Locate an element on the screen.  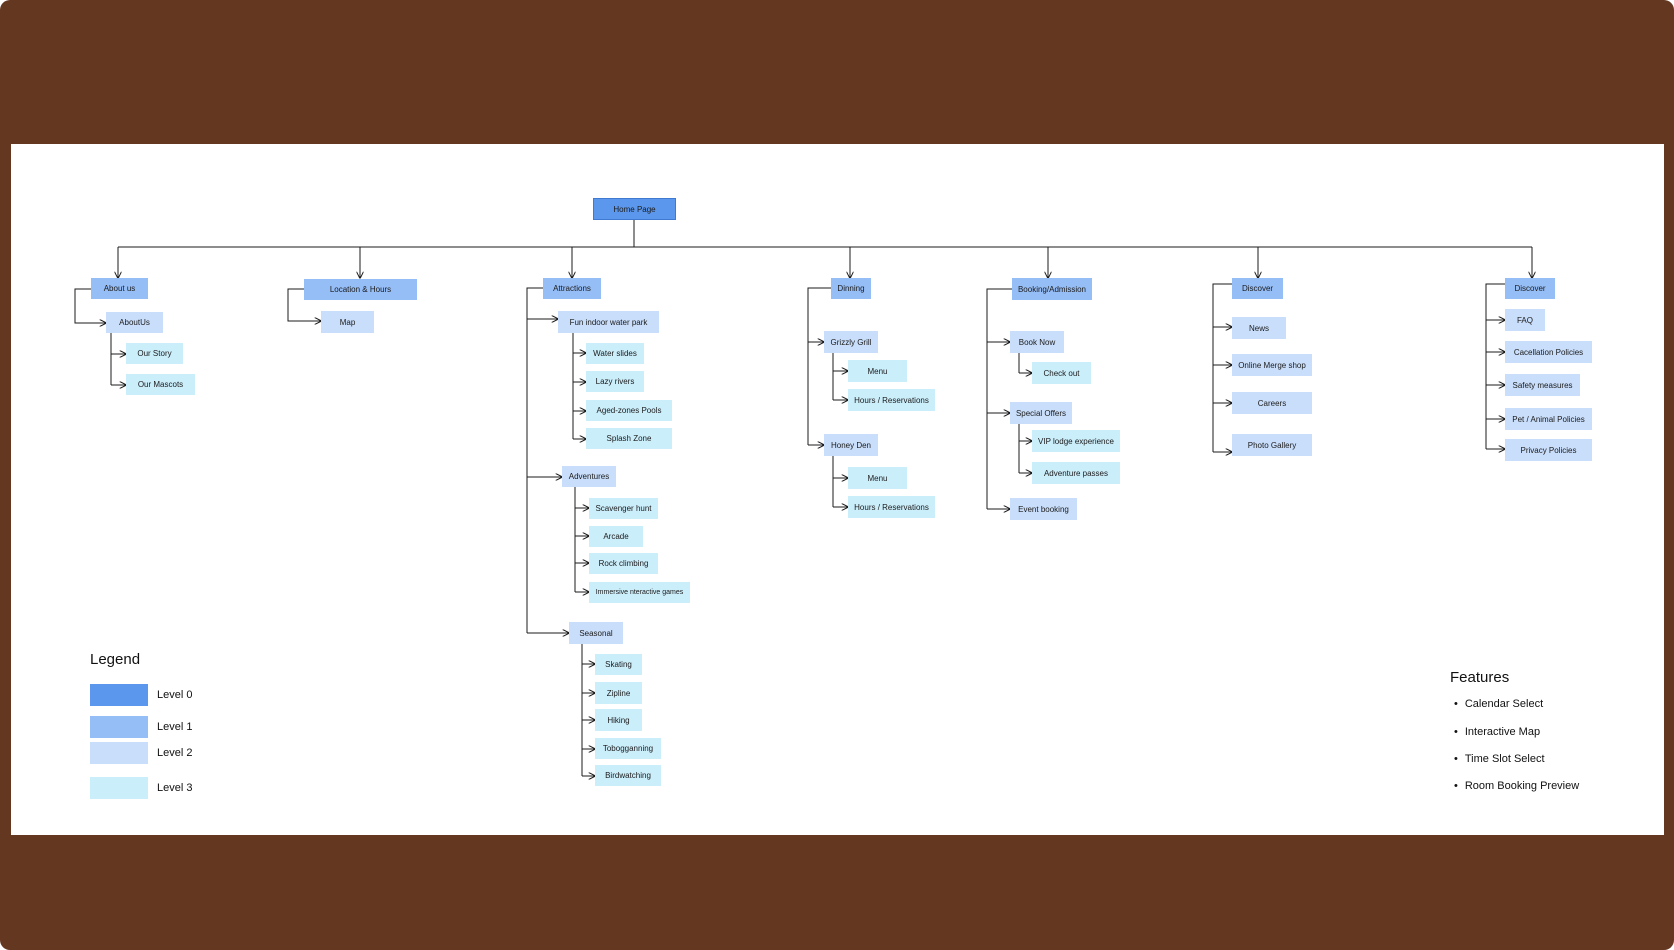
node-tobogganning: Tobogganning is located at coordinates (628, 748).